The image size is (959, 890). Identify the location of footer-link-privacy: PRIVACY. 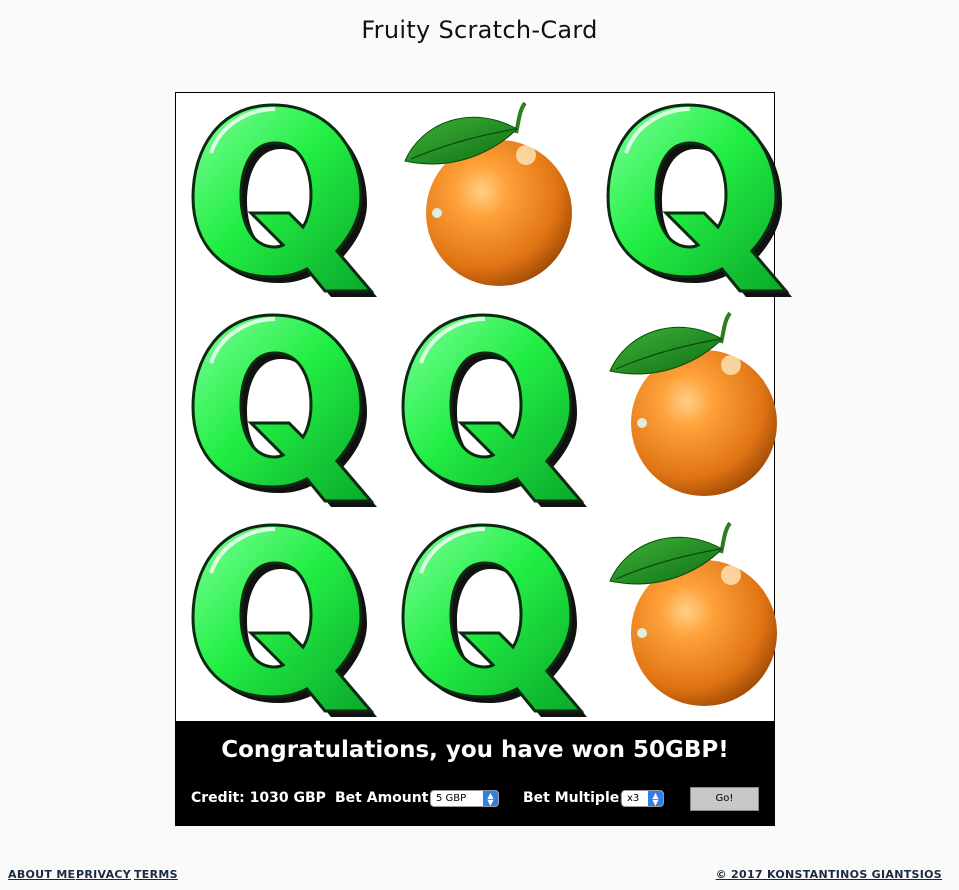
(103, 874).